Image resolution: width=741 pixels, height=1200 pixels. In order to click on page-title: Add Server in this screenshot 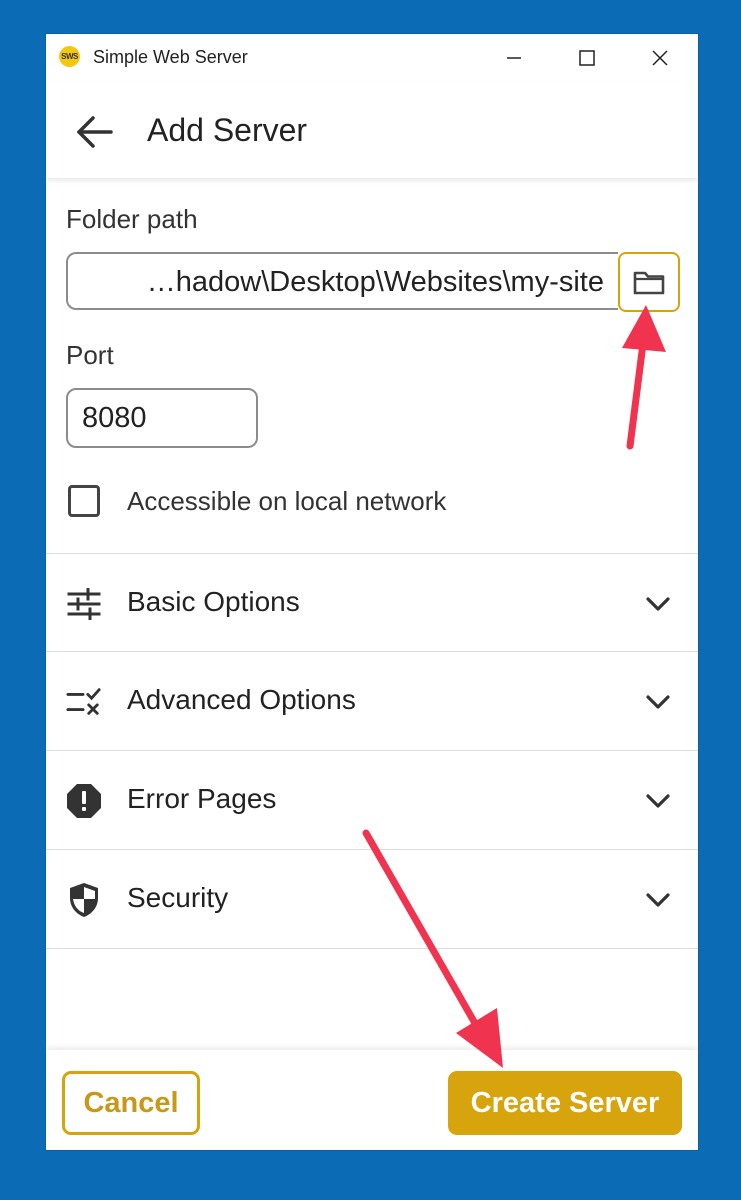, I will do `click(227, 130)`.